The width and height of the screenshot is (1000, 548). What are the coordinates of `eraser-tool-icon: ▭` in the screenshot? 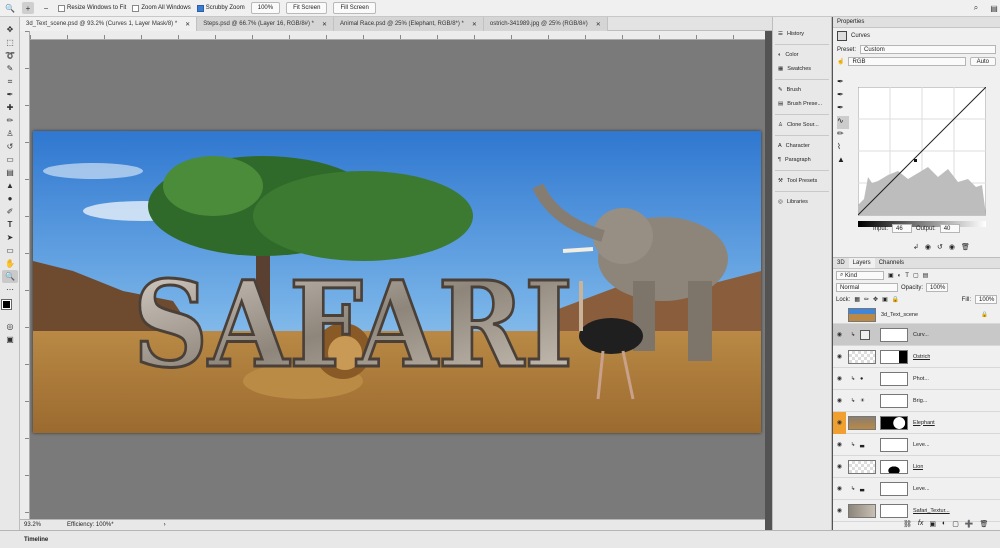 It's located at (10, 159).